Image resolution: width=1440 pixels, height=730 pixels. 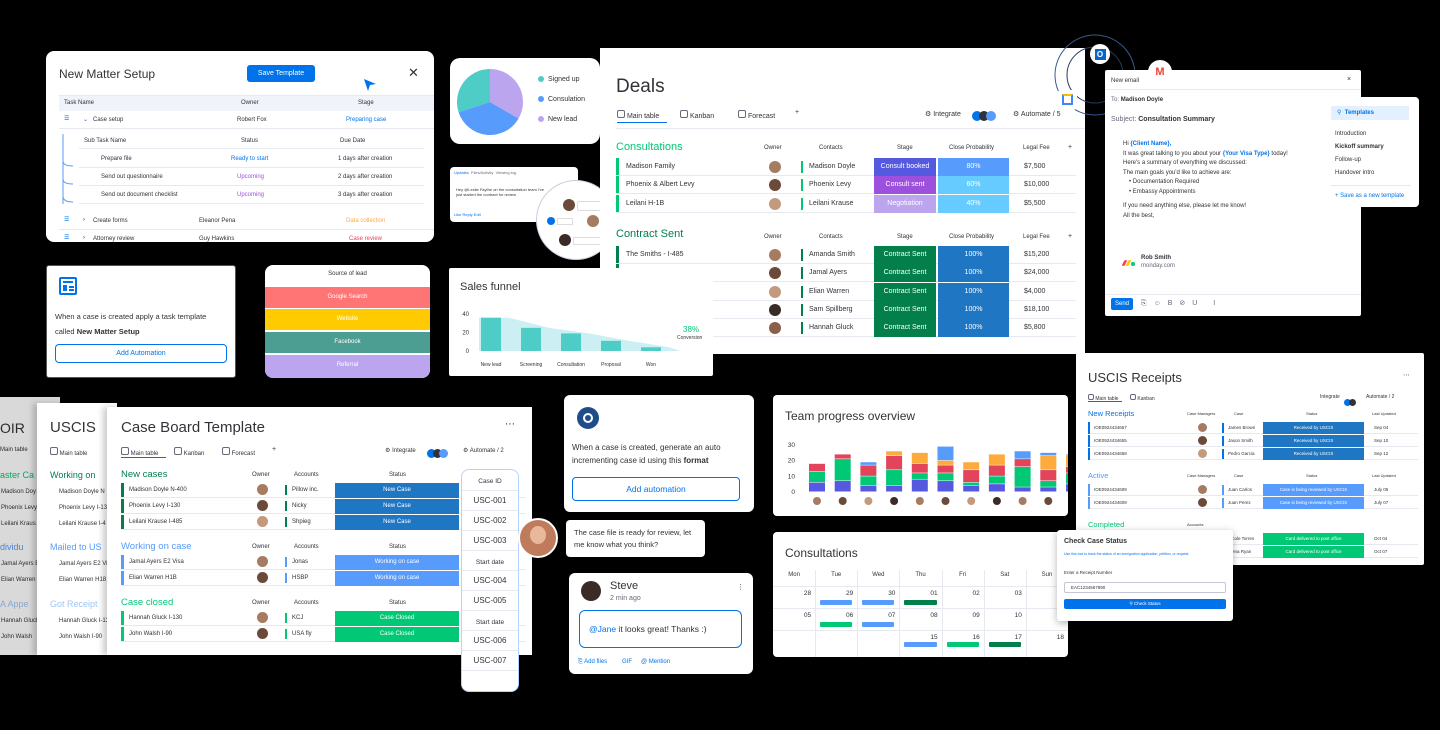 What do you see at coordinates (1137, 100) in the screenshot?
I see `to-field: To: Madison Doyle` at bounding box center [1137, 100].